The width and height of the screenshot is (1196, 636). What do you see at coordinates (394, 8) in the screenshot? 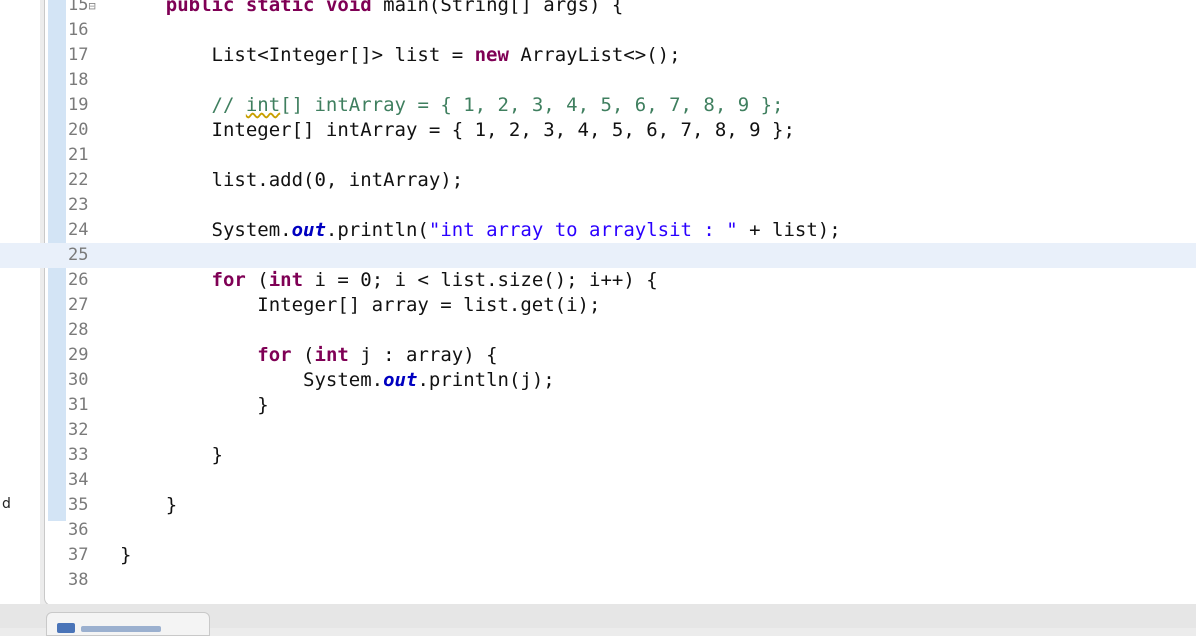
I see `code-text: public static void main(String[] args) {` at bounding box center [394, 8].